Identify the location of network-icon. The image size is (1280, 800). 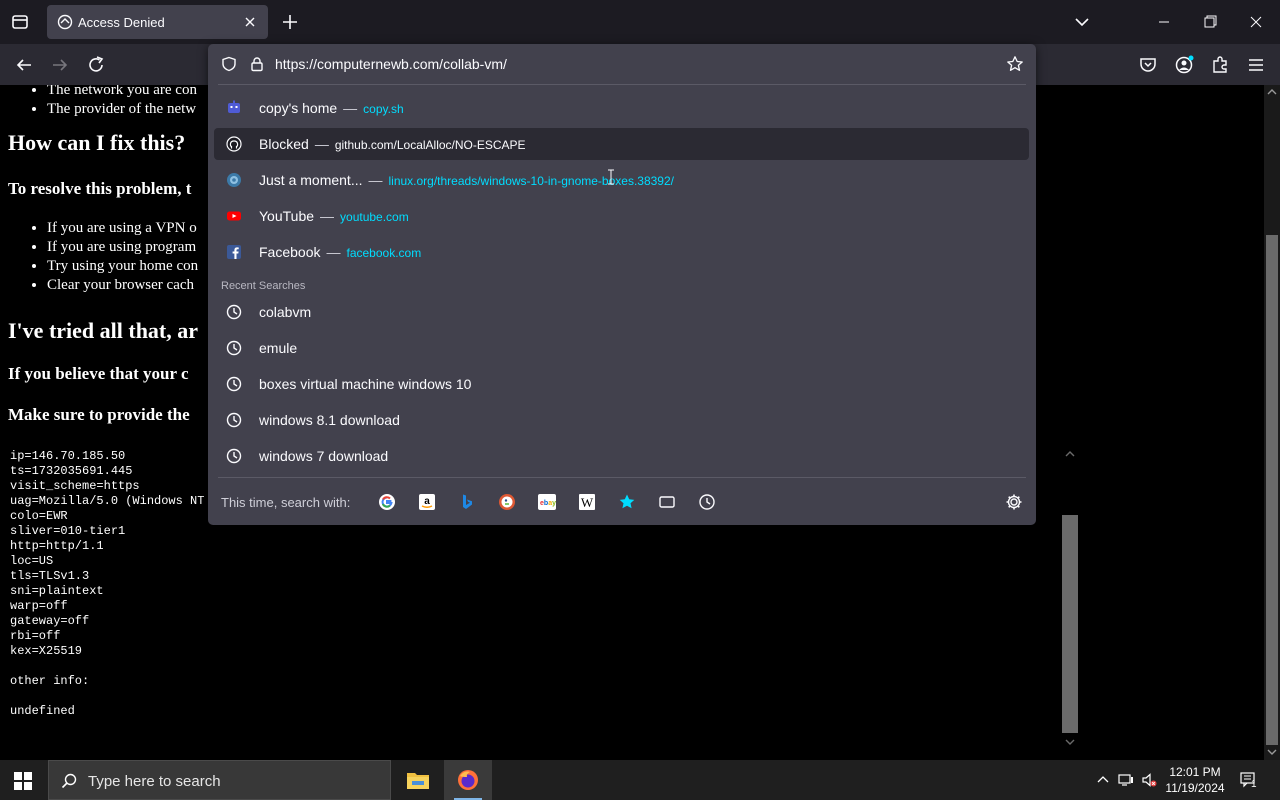
(1126, 780).